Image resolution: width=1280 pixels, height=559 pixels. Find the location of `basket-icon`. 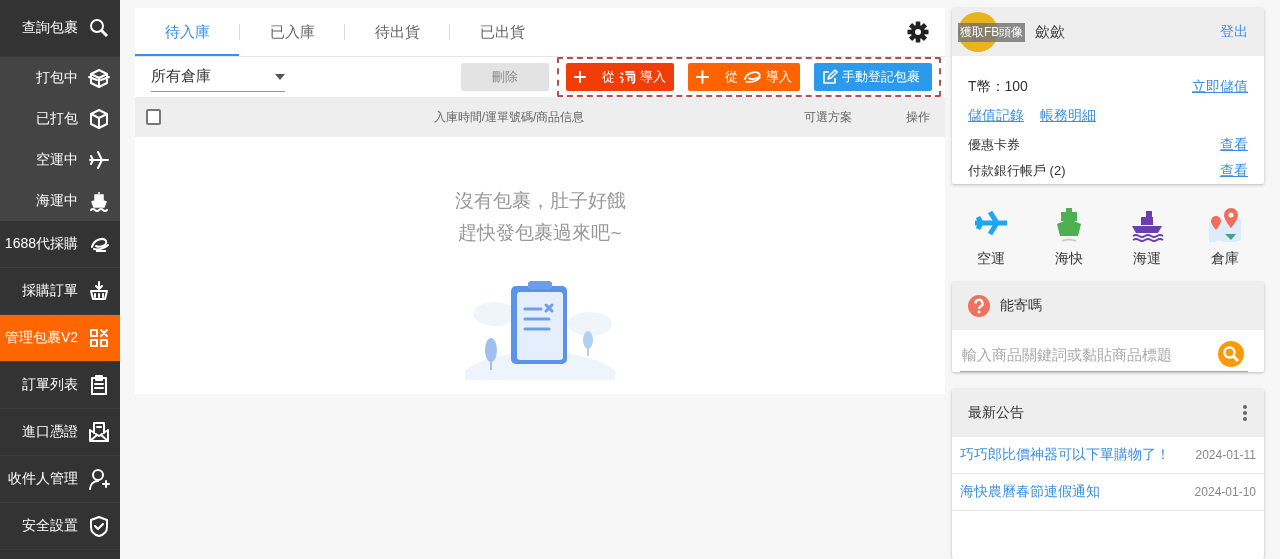

basket-icon is located at coordinates (99, 291).